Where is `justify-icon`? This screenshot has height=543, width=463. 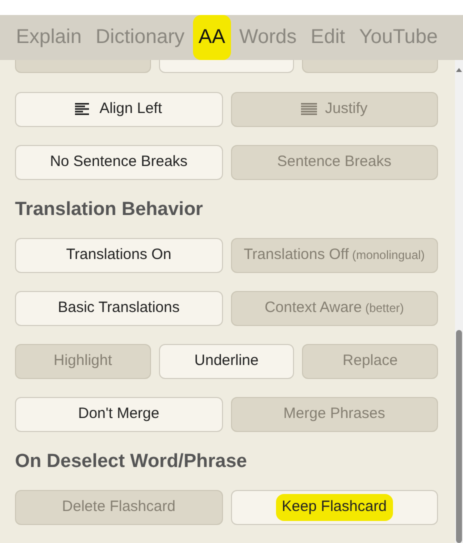 justify-icon is located at coordinates (308, 109).